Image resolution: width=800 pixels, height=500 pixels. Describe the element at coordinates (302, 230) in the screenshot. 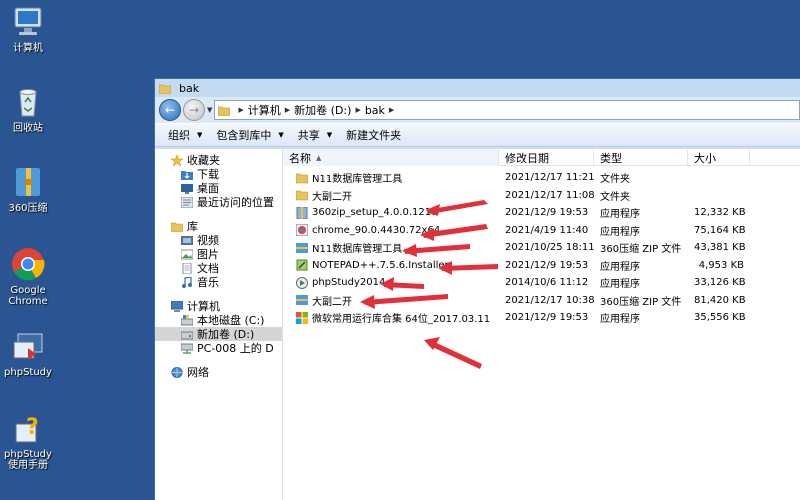

I see `chrome-setup-icon` at that location.